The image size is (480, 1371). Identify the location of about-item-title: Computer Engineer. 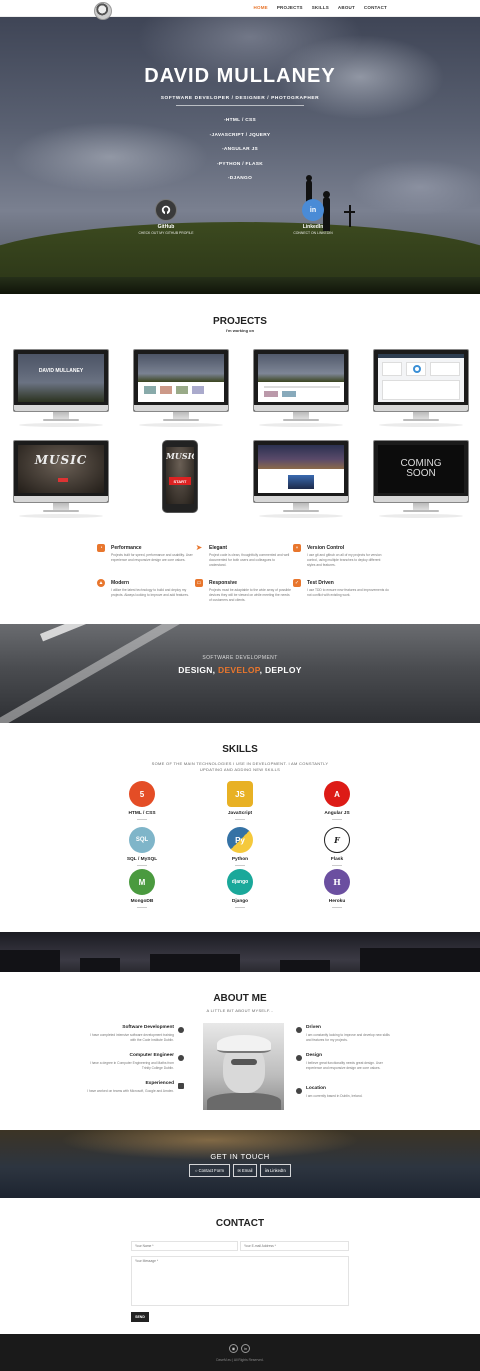
(151, 1055).